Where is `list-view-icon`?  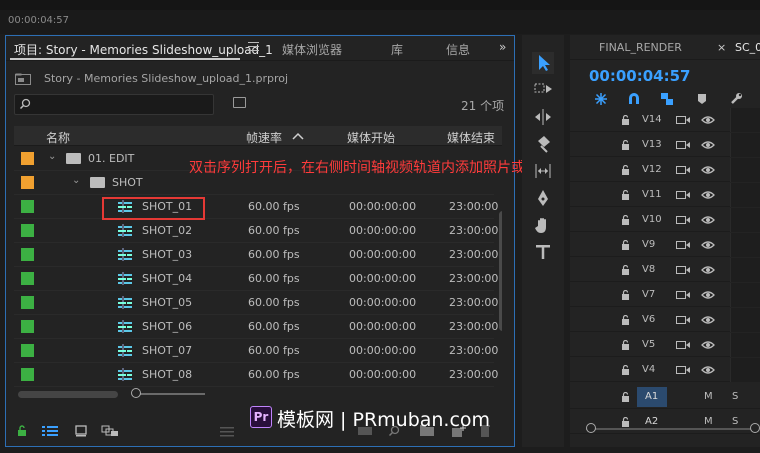 list-view-icon is located at coordinates (50, 431).